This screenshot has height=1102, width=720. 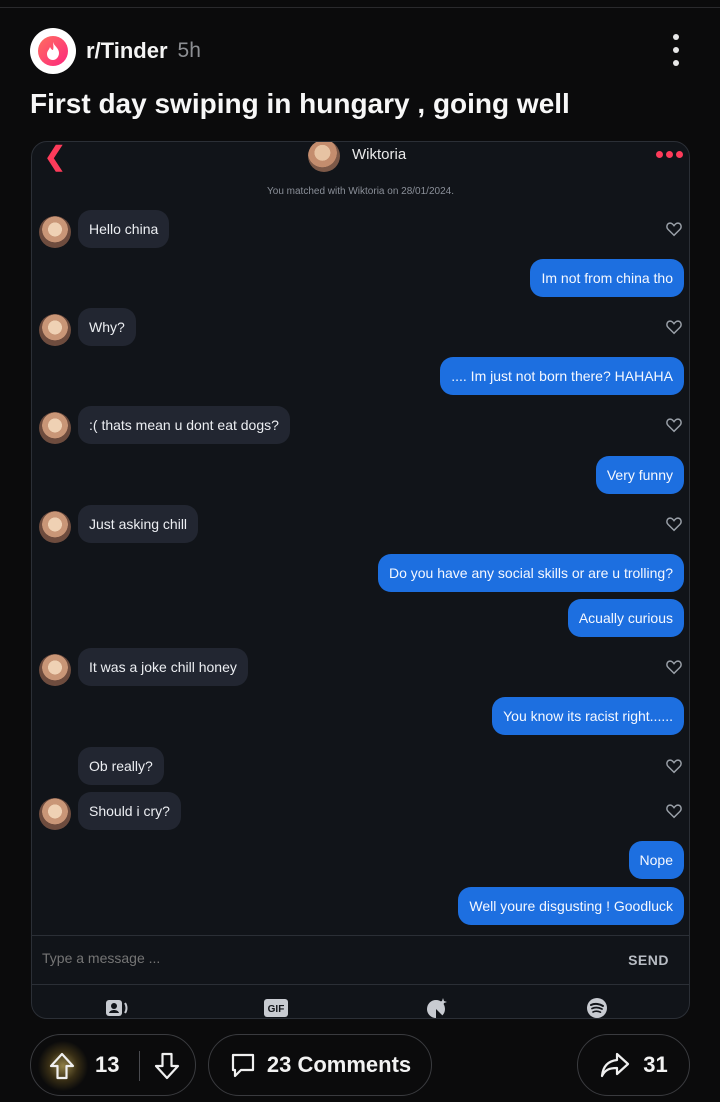 I want to click on contact-card-icon, so click(x=117, y=1008).